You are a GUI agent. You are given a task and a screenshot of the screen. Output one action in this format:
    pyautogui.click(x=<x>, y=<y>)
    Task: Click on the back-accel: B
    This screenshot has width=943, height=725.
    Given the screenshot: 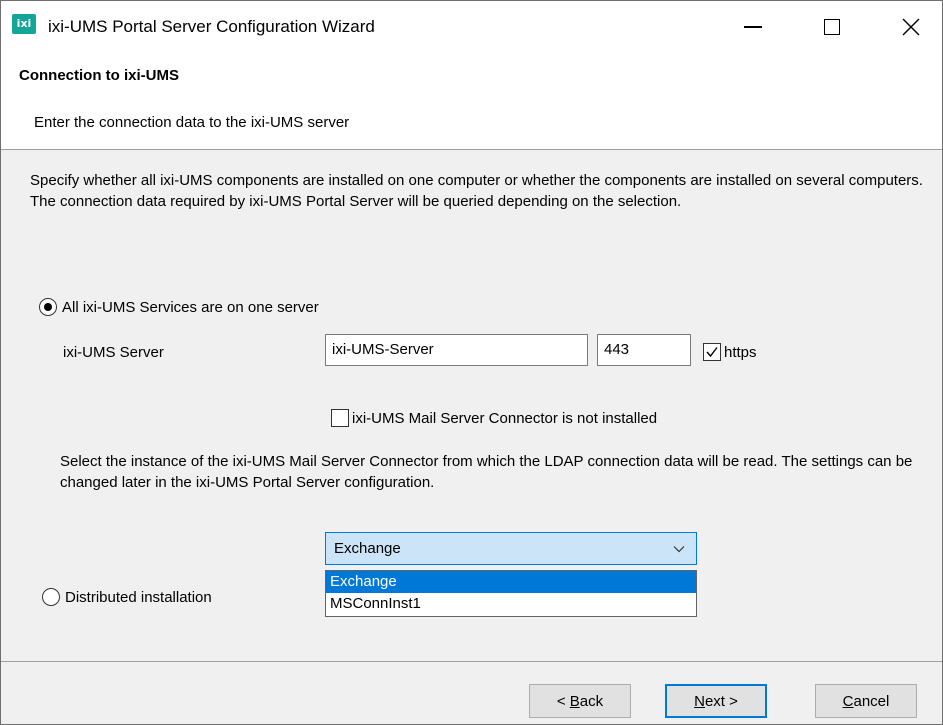 What is the action you would take?
    pyautogui.click(x=574, y=701)
    